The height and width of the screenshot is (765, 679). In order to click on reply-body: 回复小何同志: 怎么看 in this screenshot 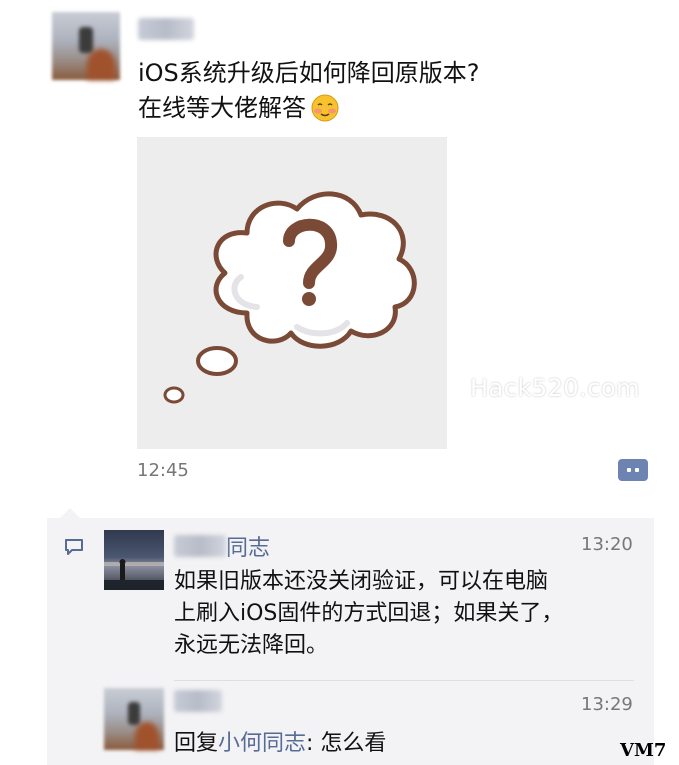, I will do `click(280, 744)`.